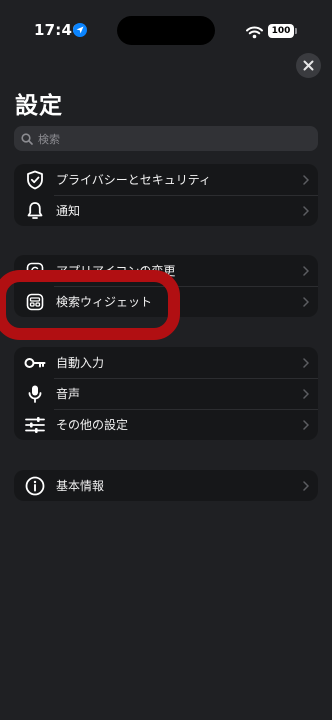 The height and width of the screenshot is (720, 332). Describe the element at coordinates (68, 211) in the screenshot. I see `settings-item-label: 通知` at that location.